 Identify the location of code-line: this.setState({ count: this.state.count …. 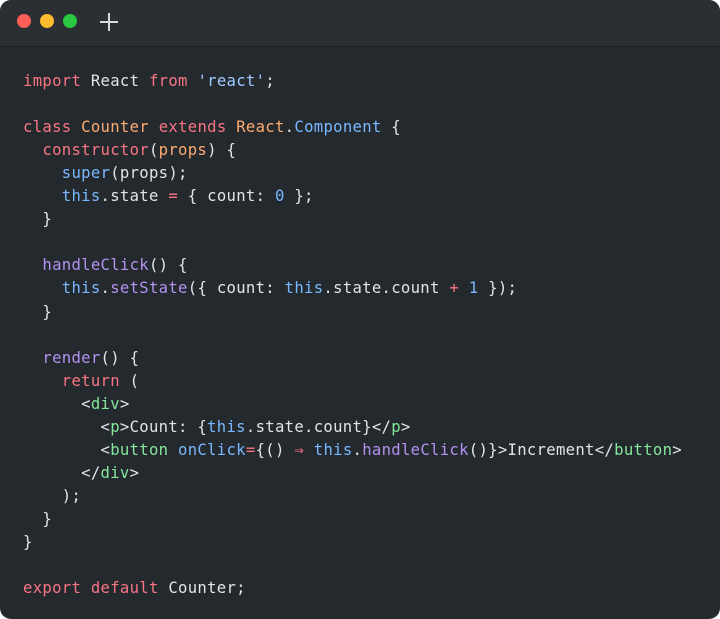
(270, 288).